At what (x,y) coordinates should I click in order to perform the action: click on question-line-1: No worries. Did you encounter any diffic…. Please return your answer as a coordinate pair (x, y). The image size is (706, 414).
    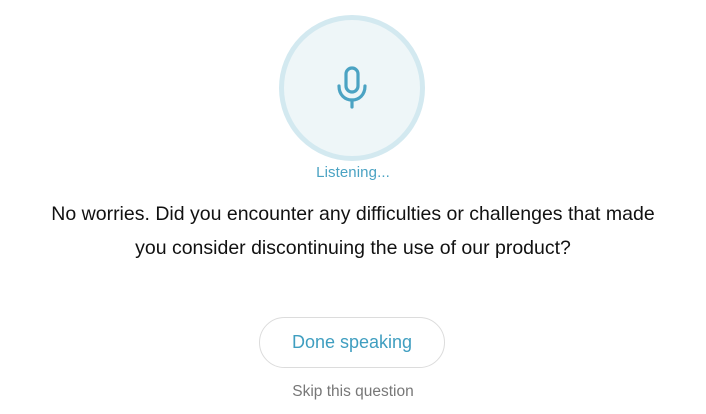
    Looking at the image, I should click on (353, 214).